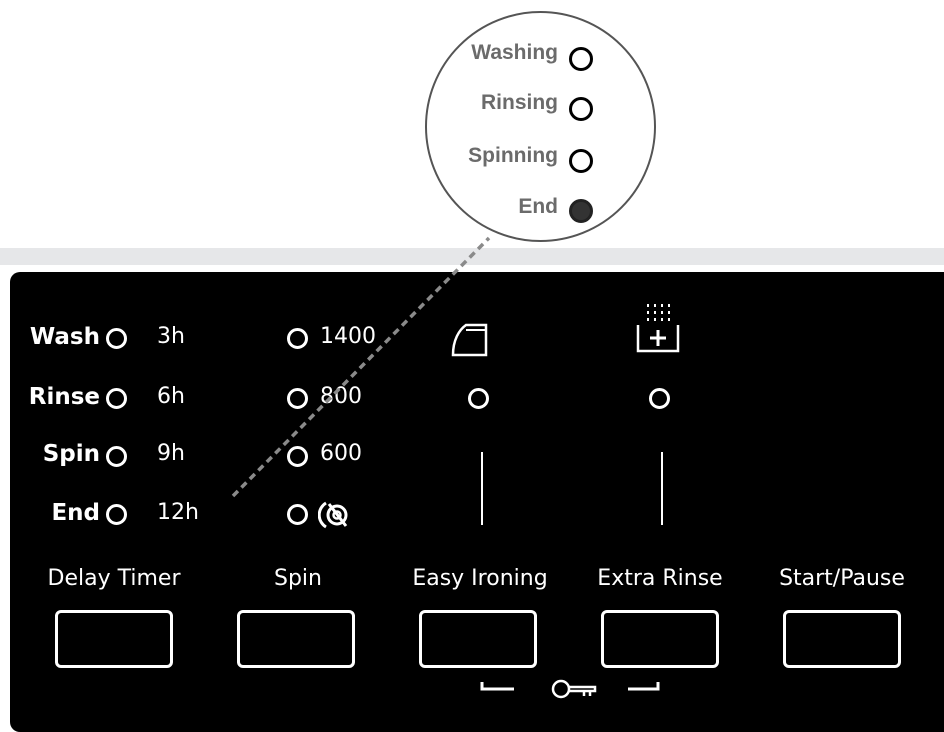 This screenshot has height=732, width=944. Describe the element at coordinates (519, 102) in the screenshot. I see `magnifier-label-rinsing: Rinsing` at that location.